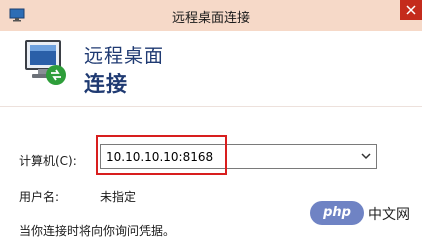  What do you see at coordinates (45, 62) in the screenshot?
I see `remote-desktop-monitor-icon` at bounding box center [45, 62].